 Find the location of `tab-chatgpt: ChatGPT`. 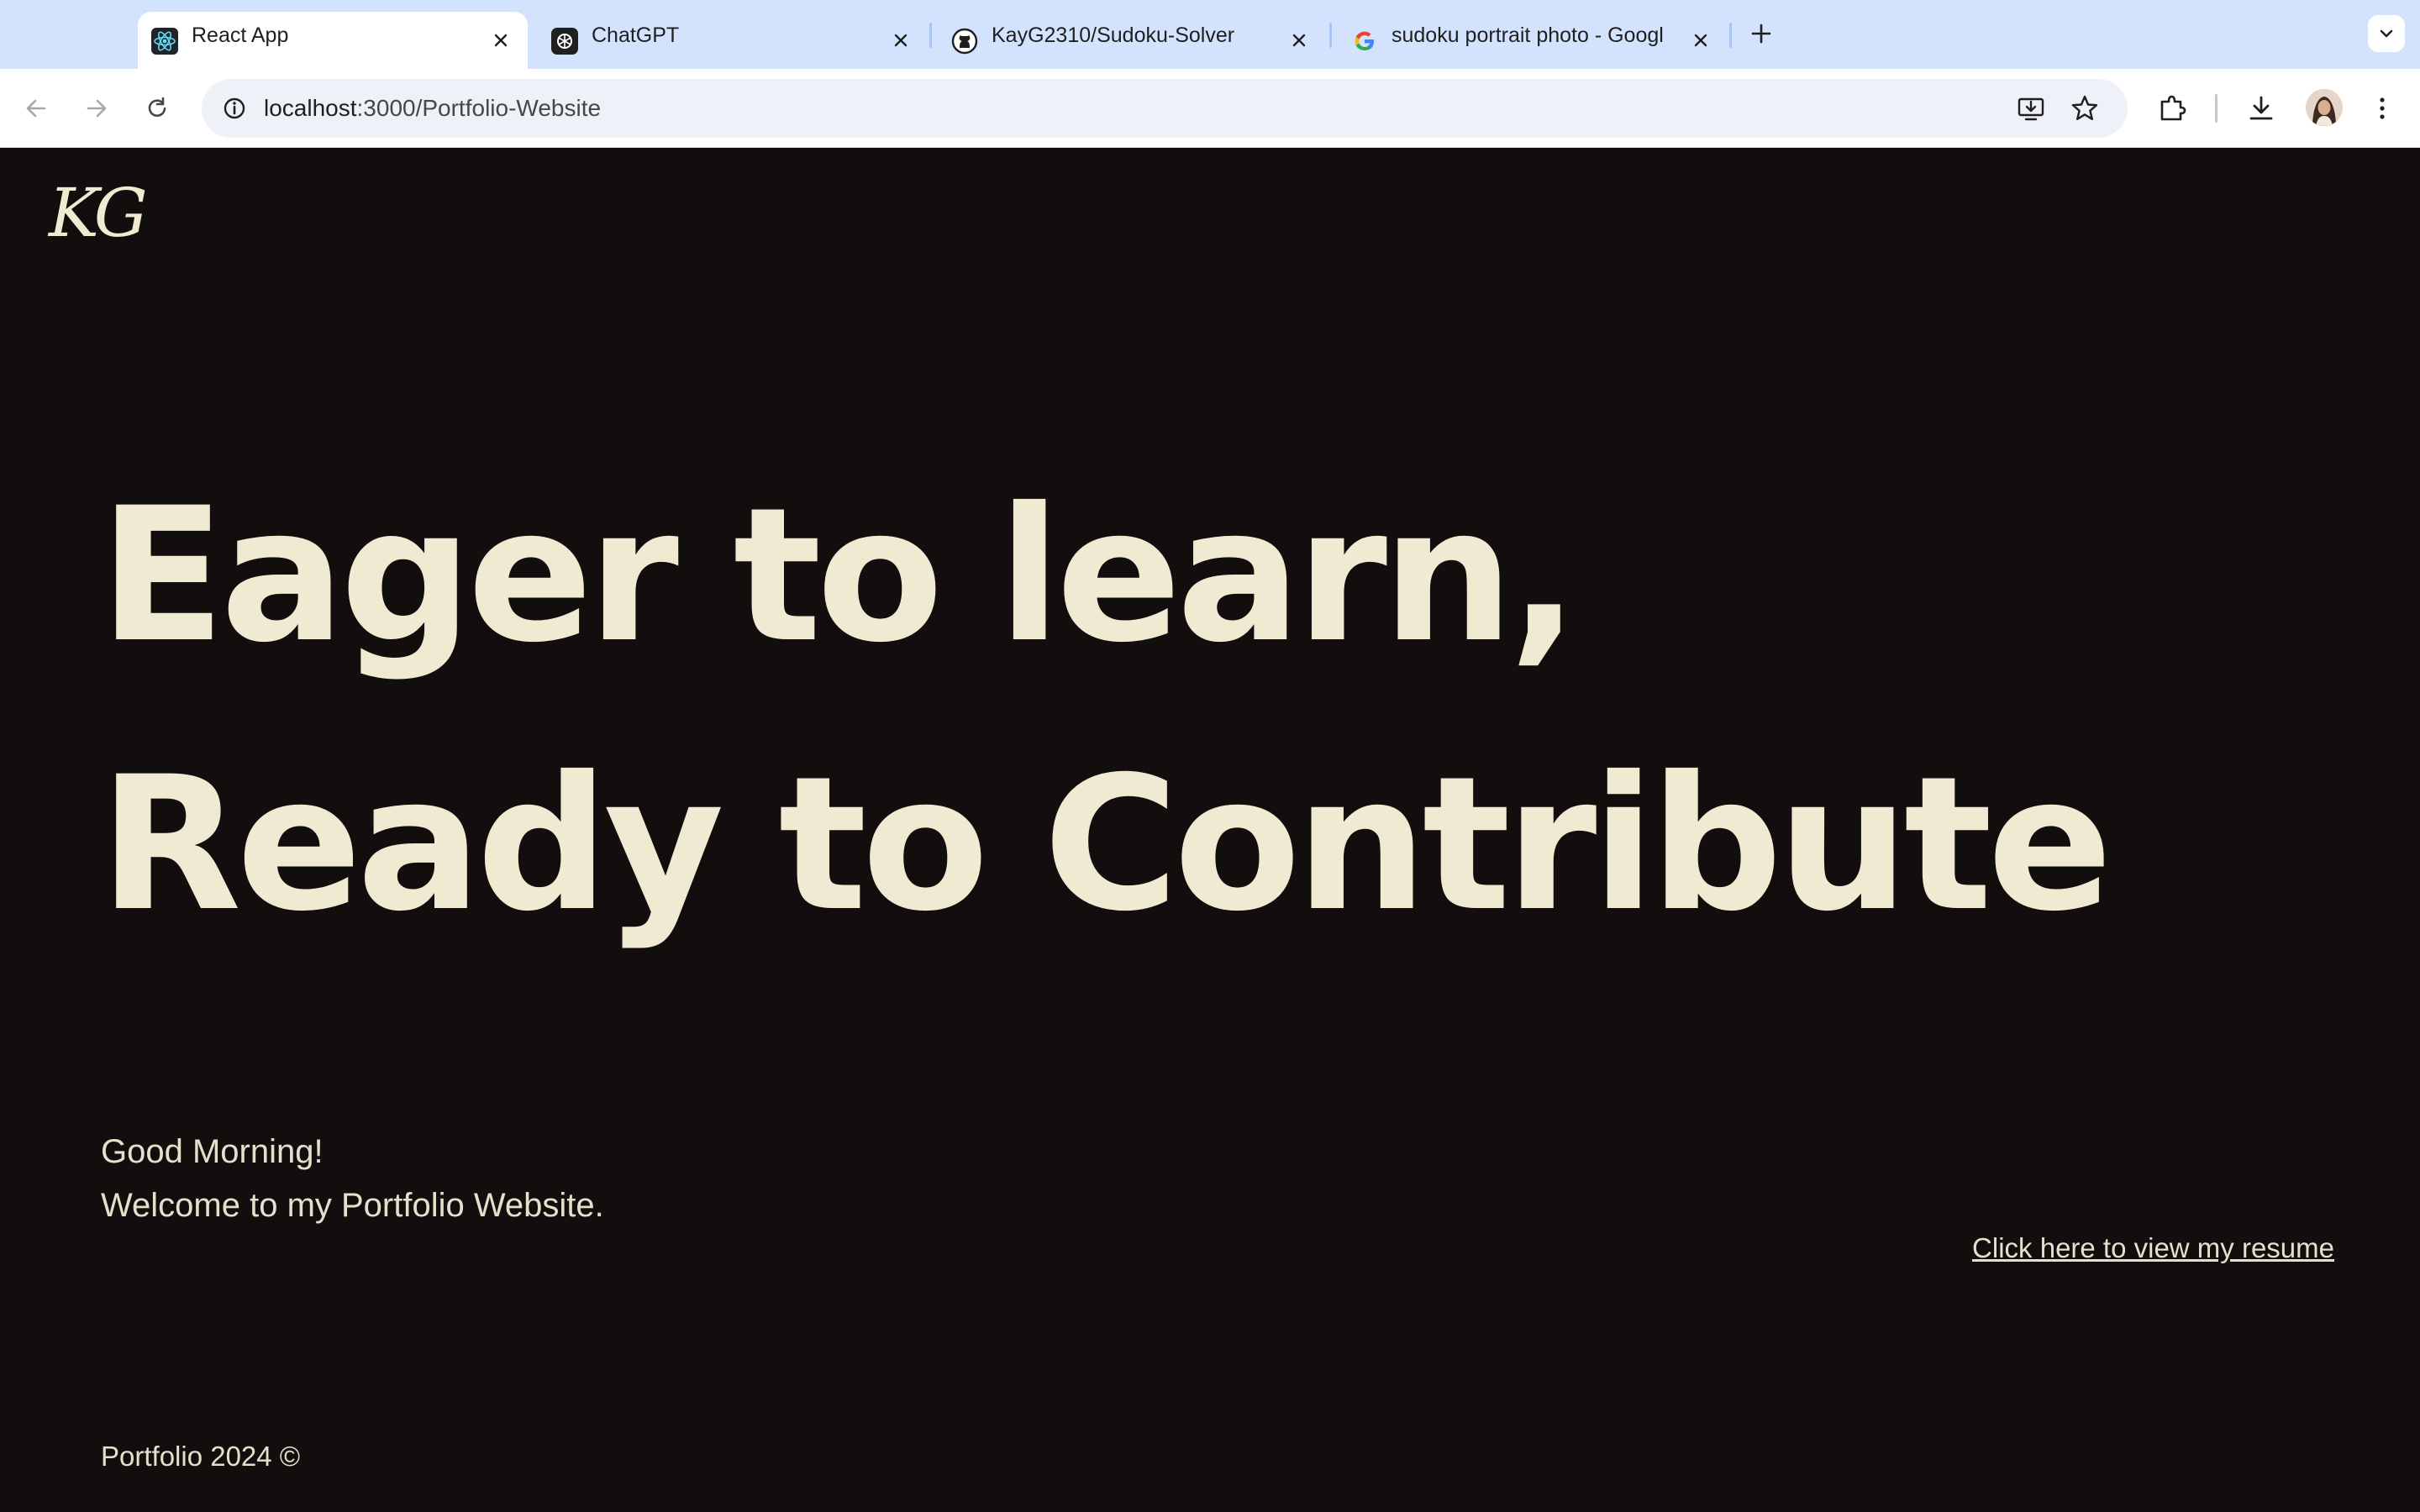

tab-chatgpt: ChatGPT is located at coordinates (729, 40).